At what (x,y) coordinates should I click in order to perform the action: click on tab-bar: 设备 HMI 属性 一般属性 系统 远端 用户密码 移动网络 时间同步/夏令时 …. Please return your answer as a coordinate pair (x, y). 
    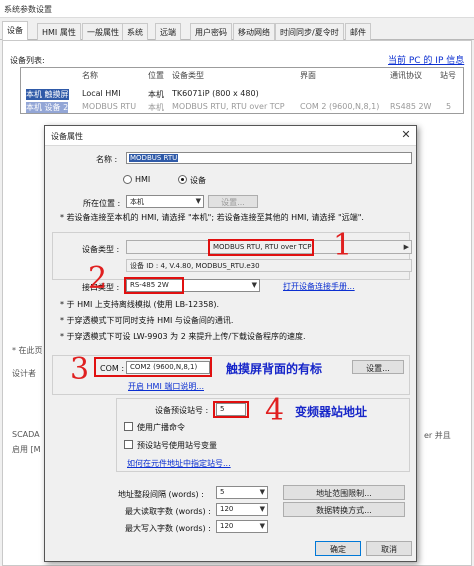
    Looking at the image, I should click on (237, 30).